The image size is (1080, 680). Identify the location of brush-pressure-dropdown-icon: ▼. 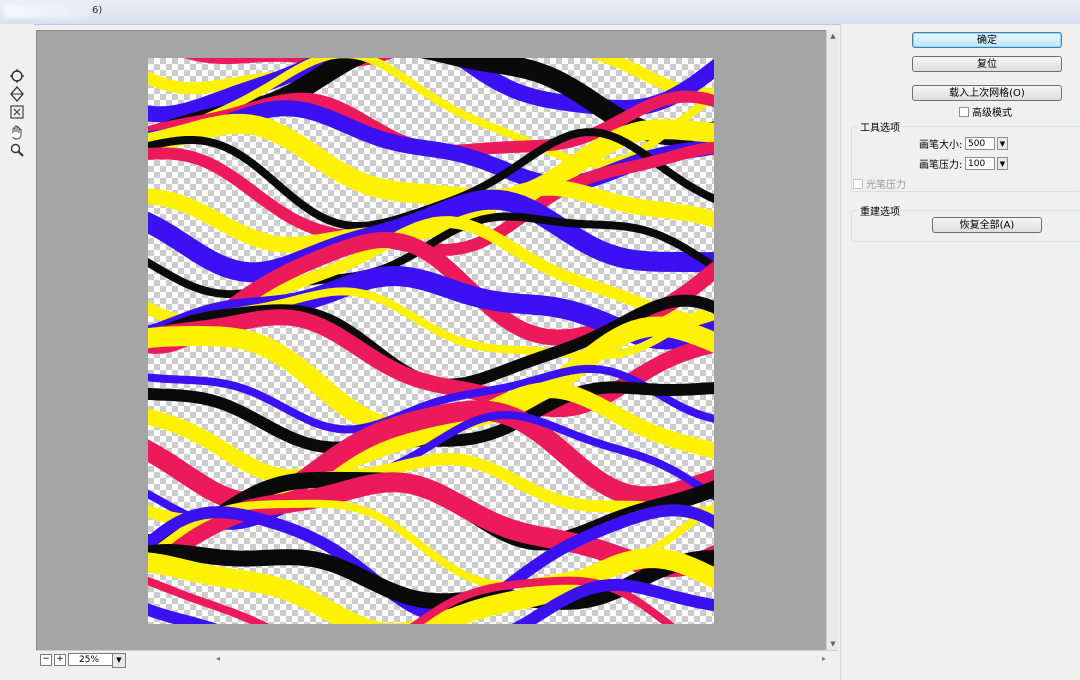
(1002, 163).